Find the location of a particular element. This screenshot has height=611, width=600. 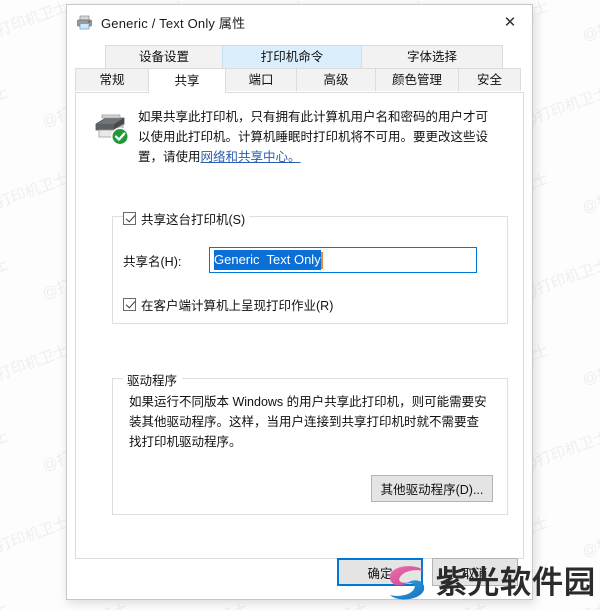

driver-group-title: 驱动程序 is located at coordinates (153, 379).